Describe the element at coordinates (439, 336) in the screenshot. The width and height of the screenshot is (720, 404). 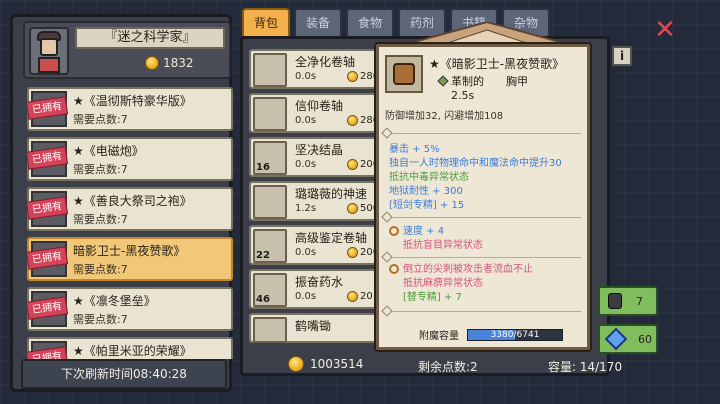
I see `enchant-label: 附魔容量` at that location.